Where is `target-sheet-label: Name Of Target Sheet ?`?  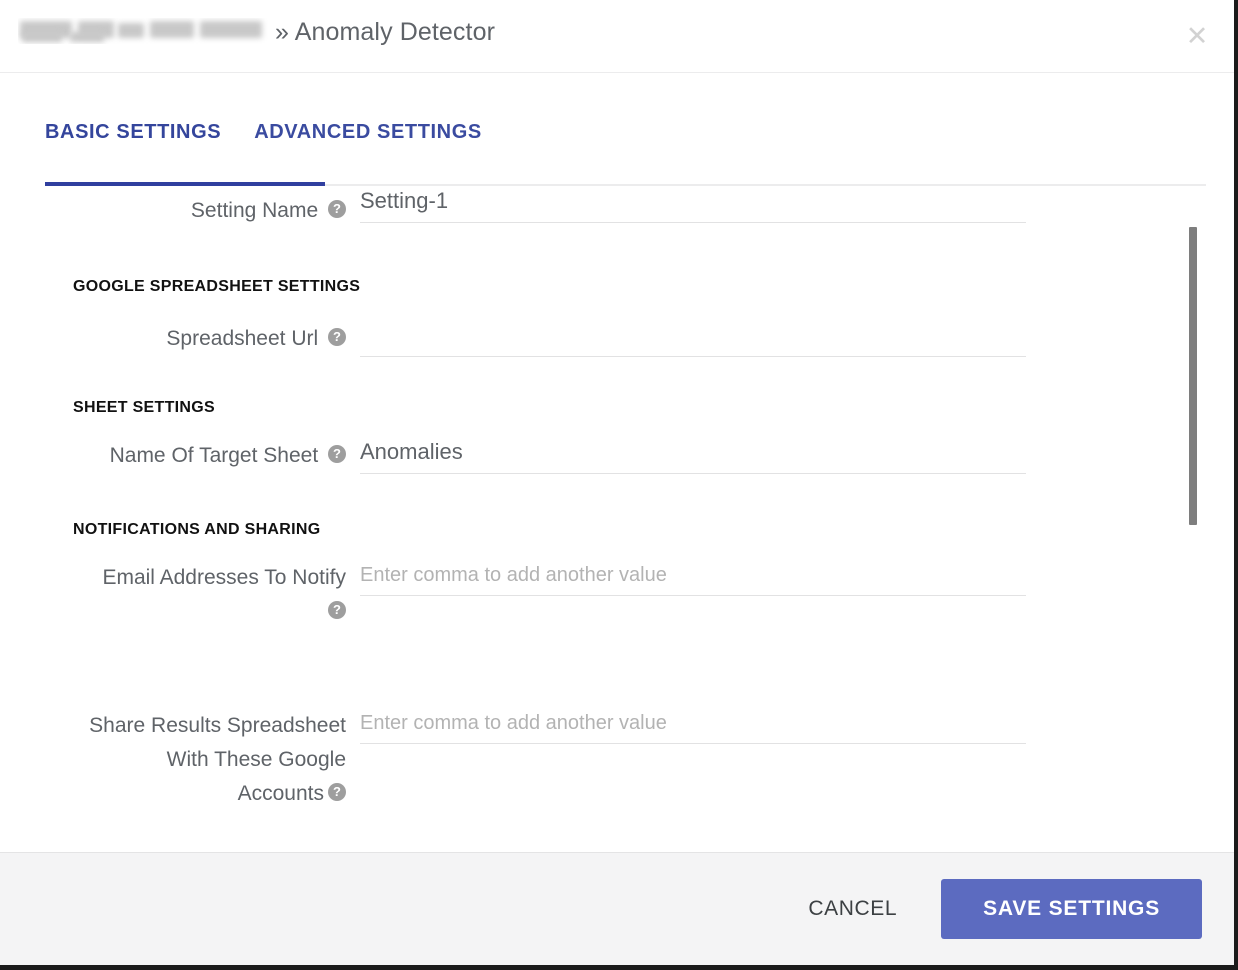
target-sheet-label: Name Of Target Sheet ? is located at coordinates (180, 456).